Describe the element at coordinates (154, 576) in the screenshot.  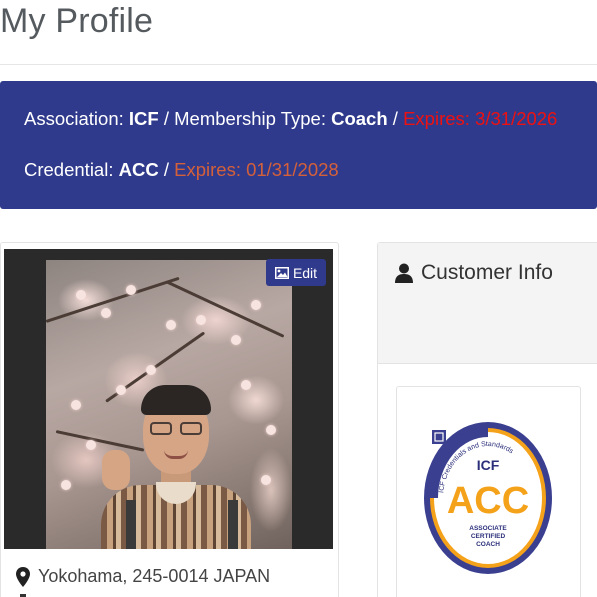
I see `location-text: Yokohama, 245-0014 JAPAN` at that location.